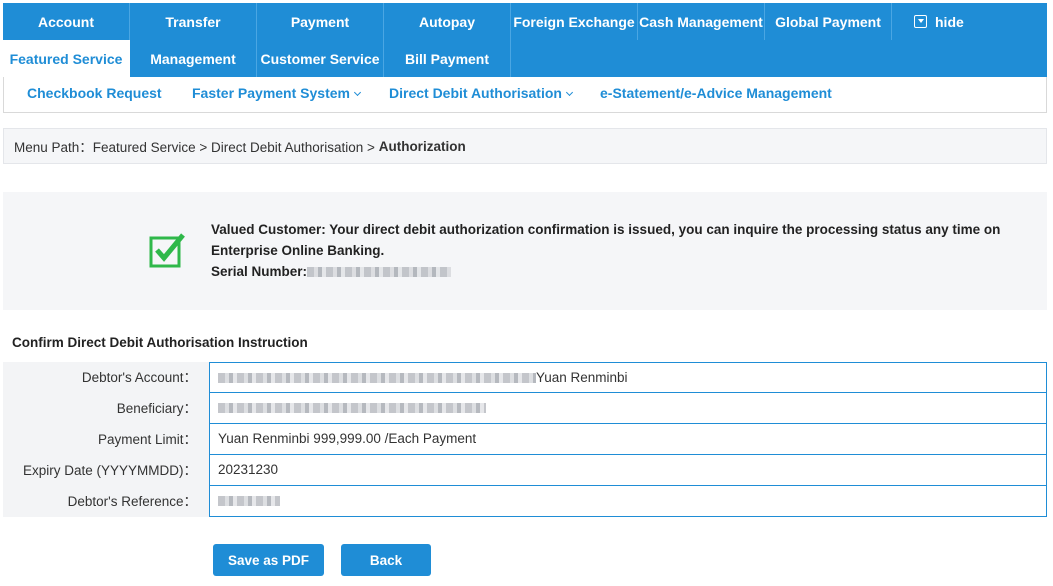  I want to click on hide-menu-button: hide, so click(955, 21).